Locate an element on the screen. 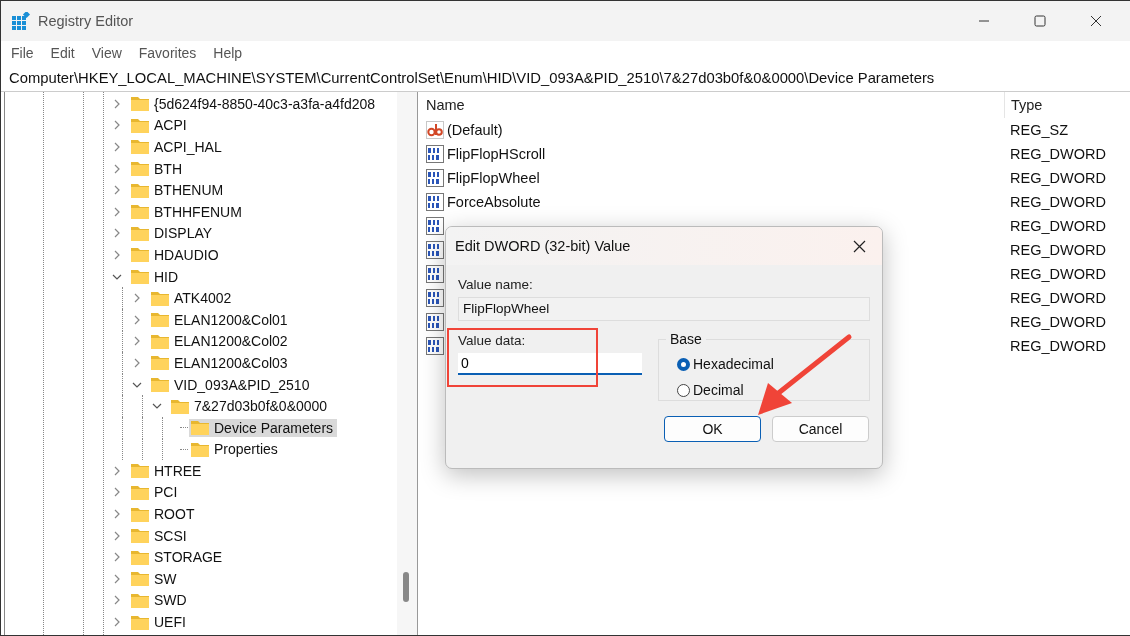 The width and height of the screenshot is (1130, 636). tree-item: DISPLAY is located at coordinates (173, 233).